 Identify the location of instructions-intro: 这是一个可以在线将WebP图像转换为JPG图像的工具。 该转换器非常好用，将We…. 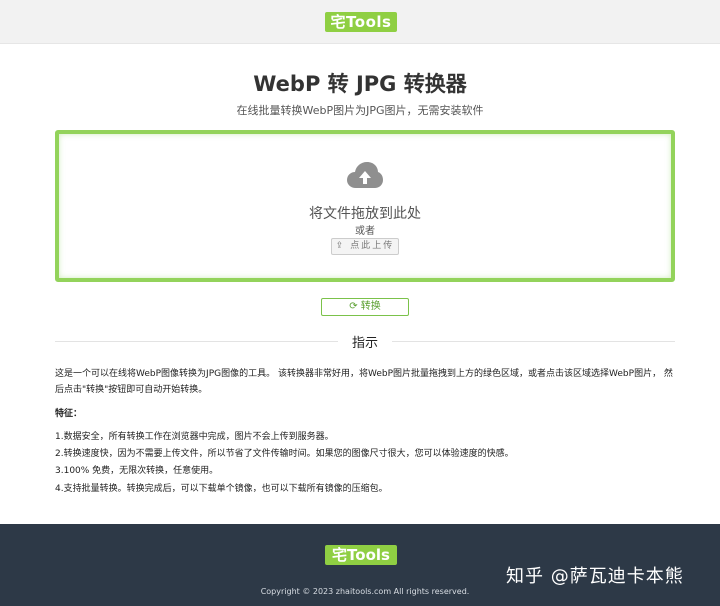
(364, 382).